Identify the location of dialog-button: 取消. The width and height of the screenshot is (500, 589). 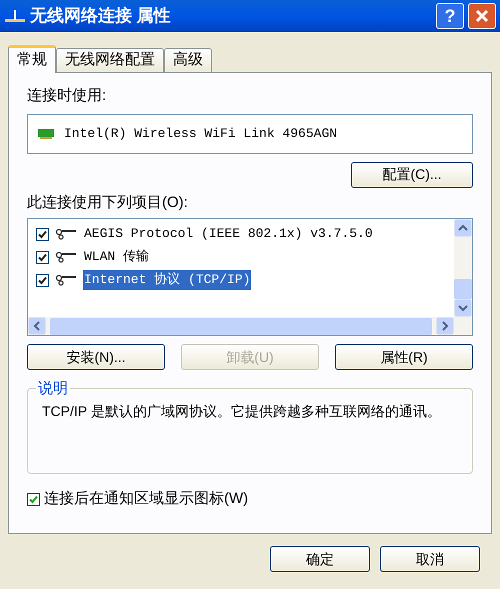
(430, 559).